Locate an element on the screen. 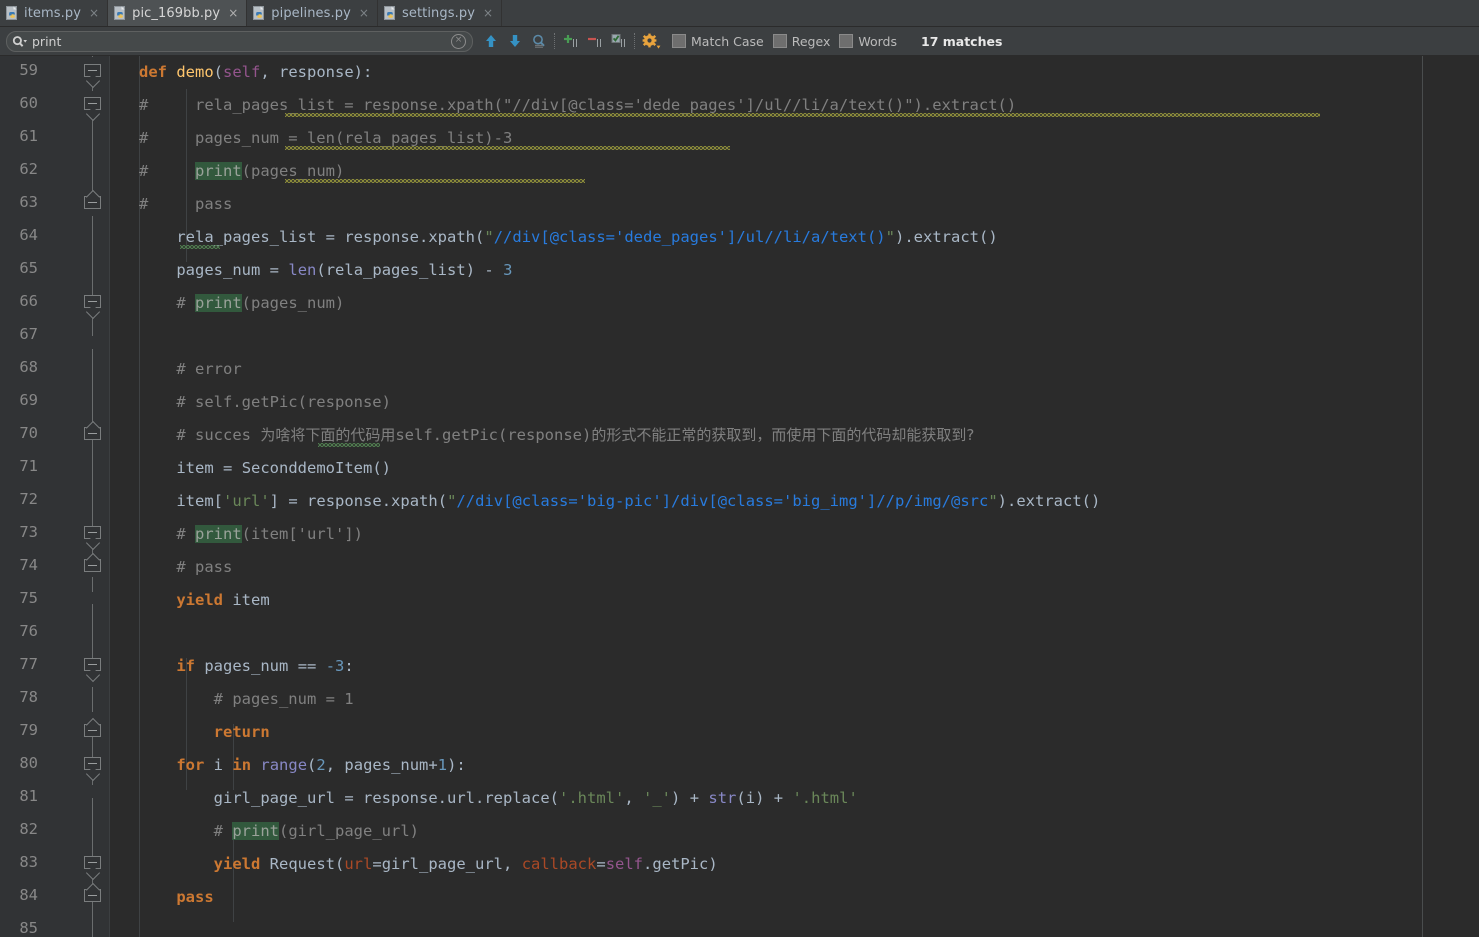  minus-occurrence-icon is located at coordinates (594, 42).